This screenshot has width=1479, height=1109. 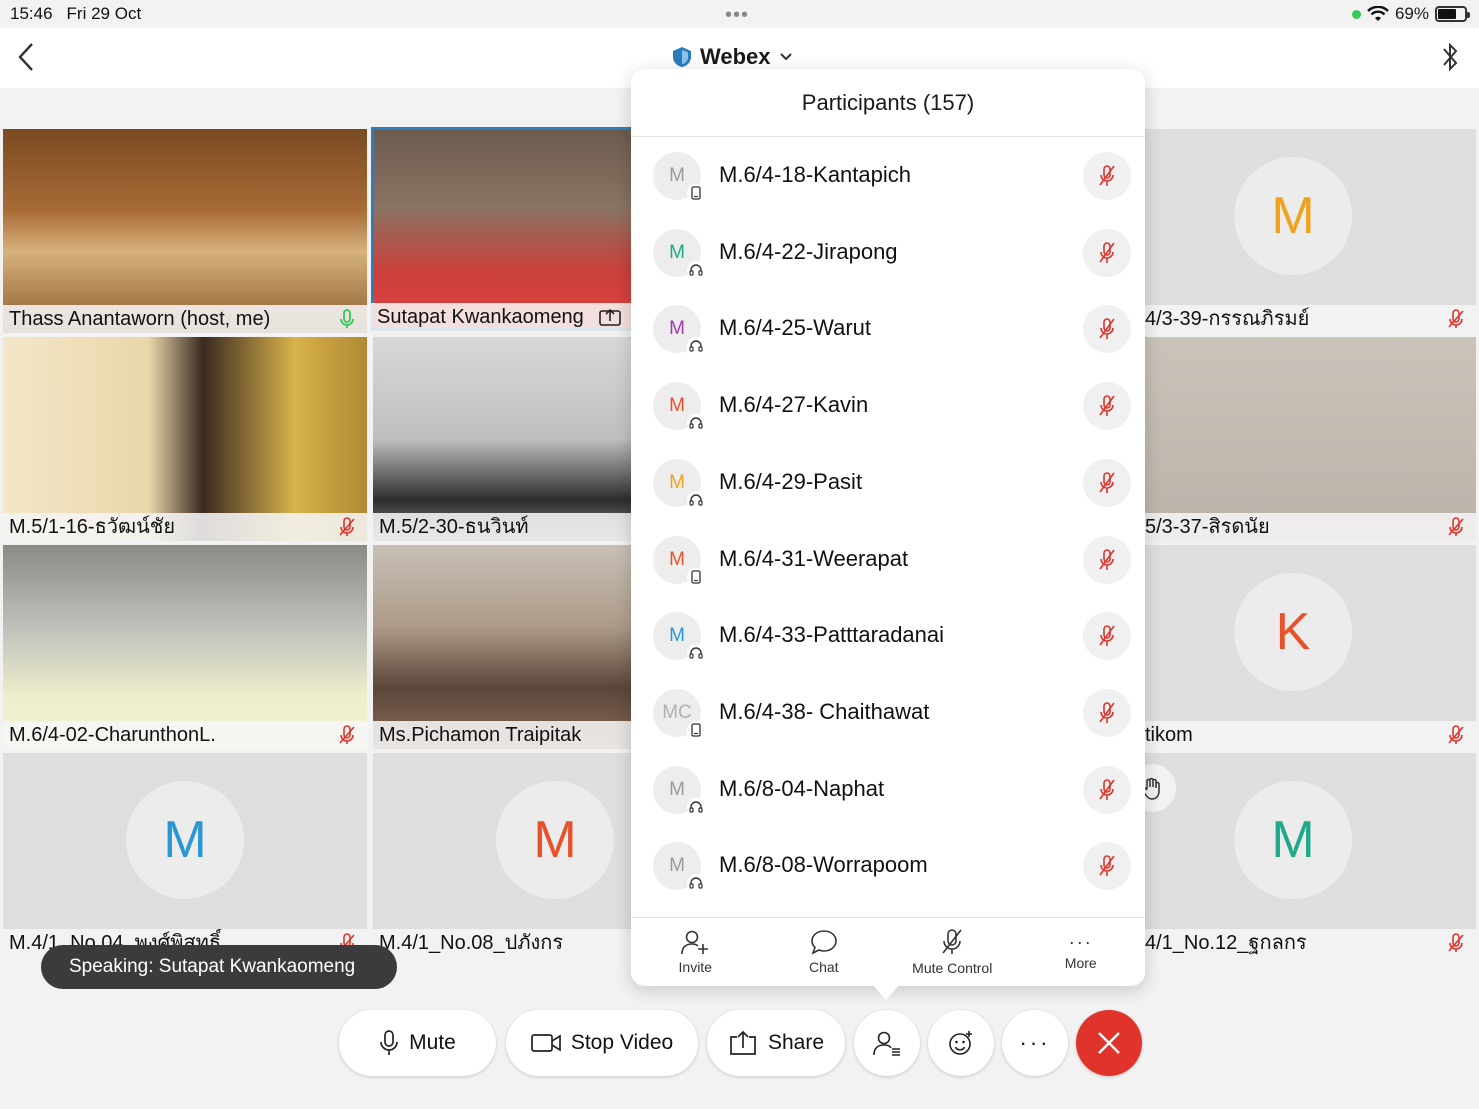 I want to click on tile-label: Thass Anantaworn (host, me), so click(x=185, y=319).